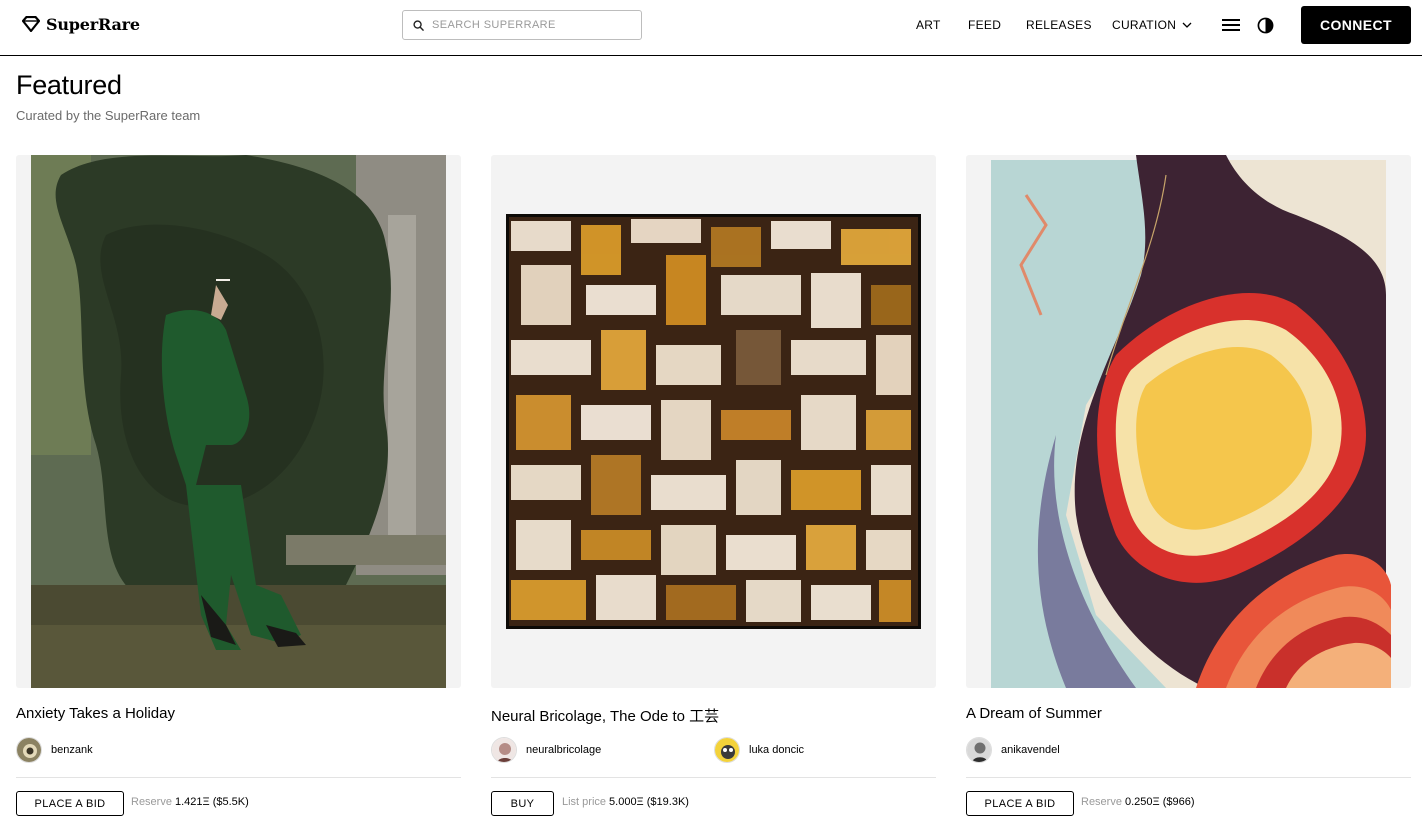 Image resolution: width=1422 pixels, height=837 pixels. I want to click on theme-toggle-icon, so click(1265, 25).